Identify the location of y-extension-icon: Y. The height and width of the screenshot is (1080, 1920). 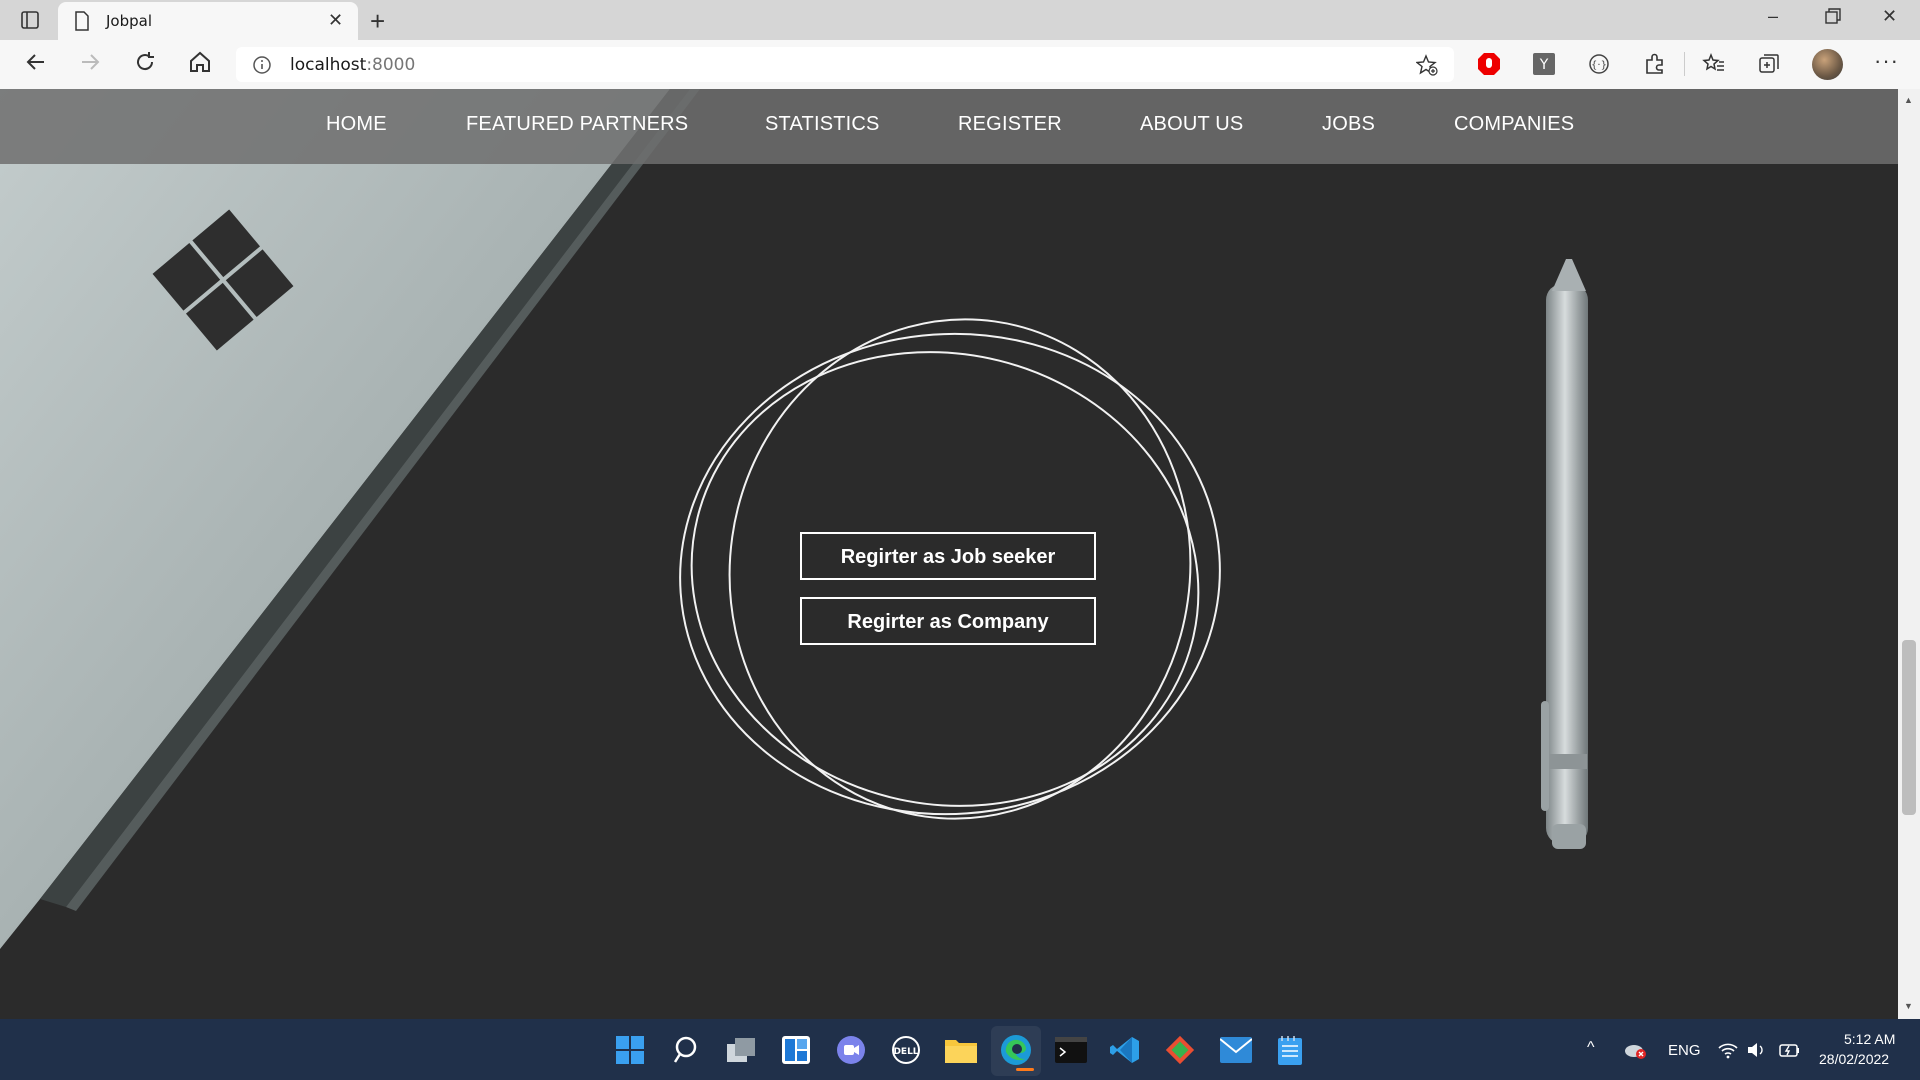
(1544, 66).